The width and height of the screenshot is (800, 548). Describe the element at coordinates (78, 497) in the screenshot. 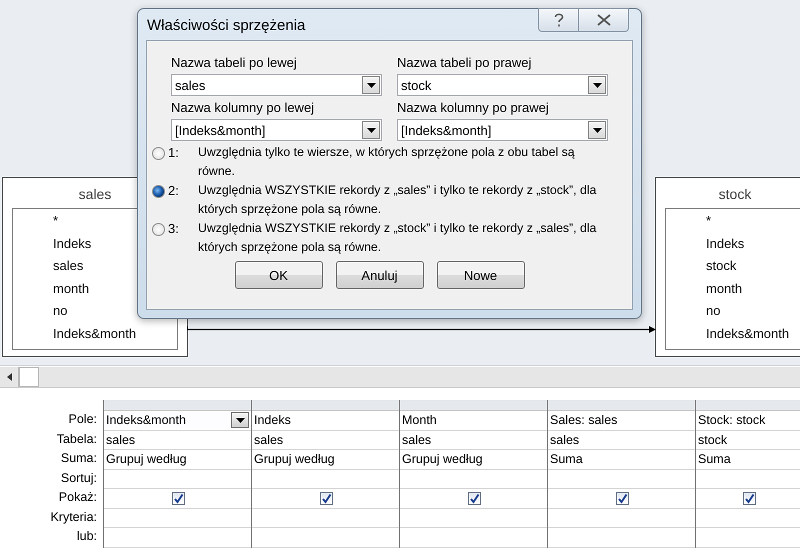

I see `row-label: Pokaż:` at that location.